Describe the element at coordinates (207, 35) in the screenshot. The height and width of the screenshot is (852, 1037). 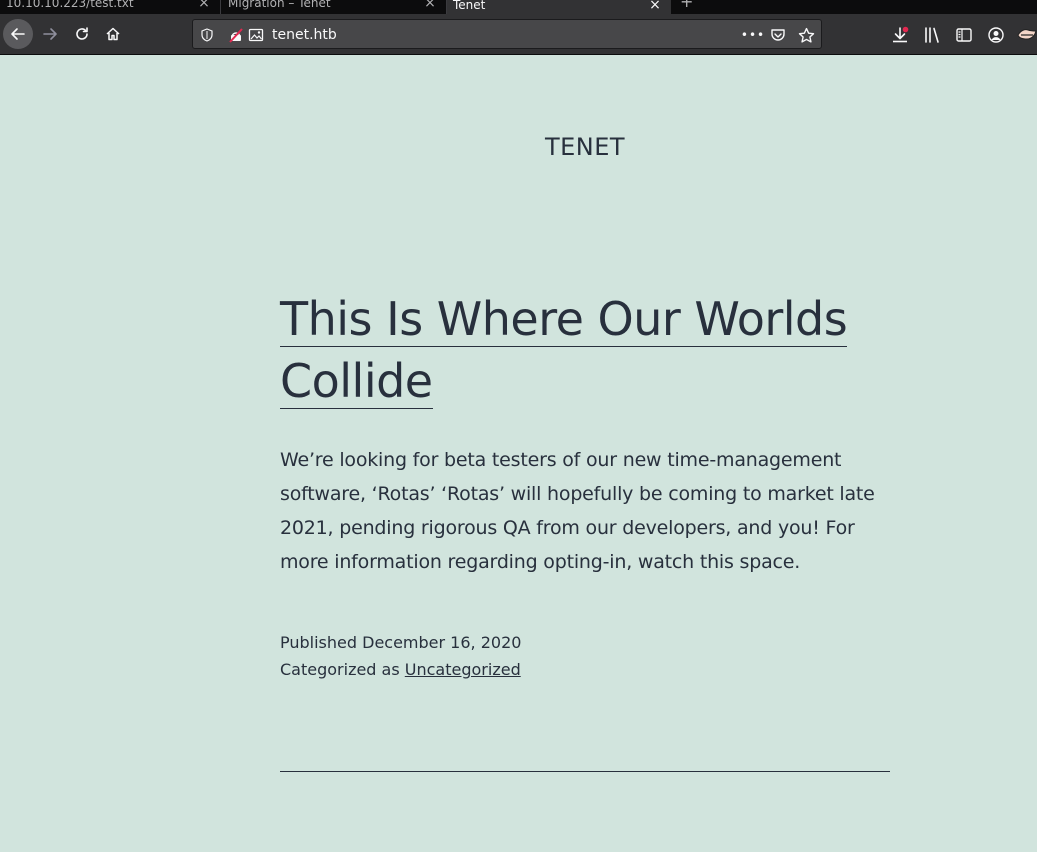
I see `shield-icon` at that location.